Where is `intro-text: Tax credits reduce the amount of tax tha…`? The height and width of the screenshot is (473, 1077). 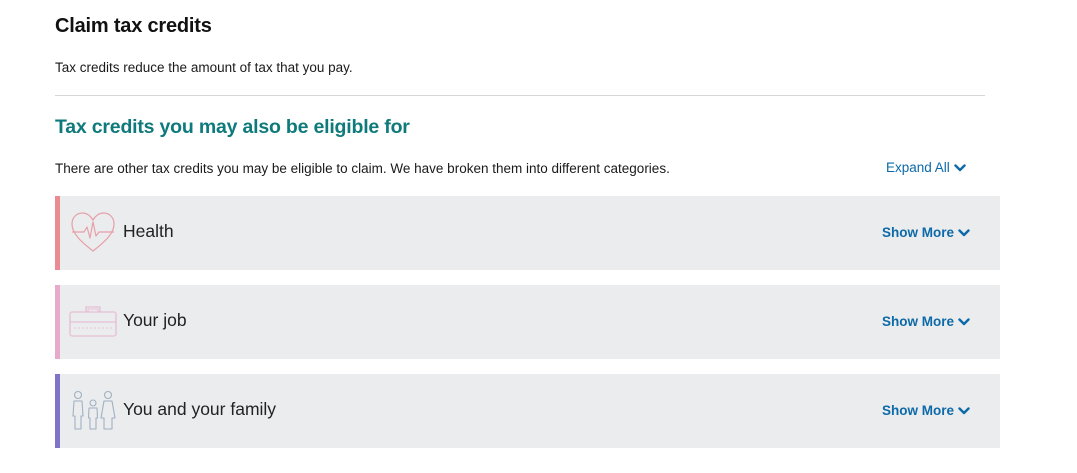
intro-text: Tax credits reduce the amount of tax tha… is located at coordinates (204, 67).